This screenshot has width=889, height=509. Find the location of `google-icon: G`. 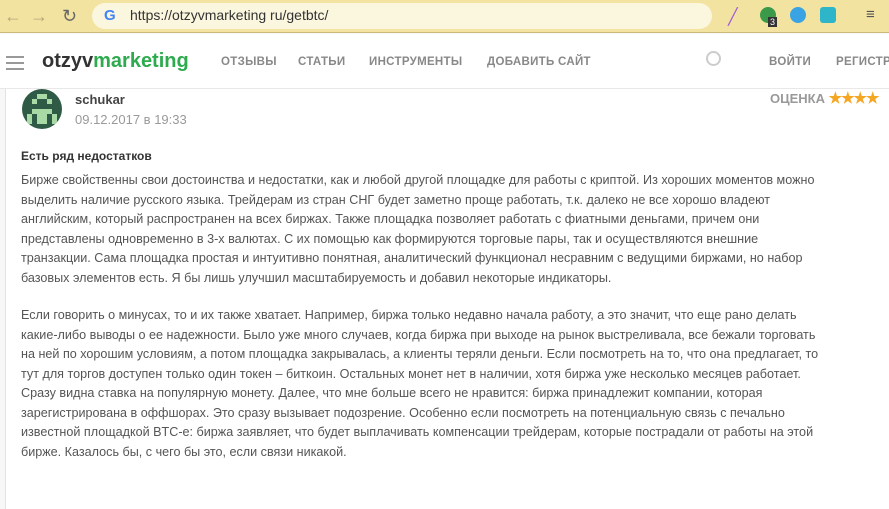

google-icon: G is located at coordinates (110, 15).